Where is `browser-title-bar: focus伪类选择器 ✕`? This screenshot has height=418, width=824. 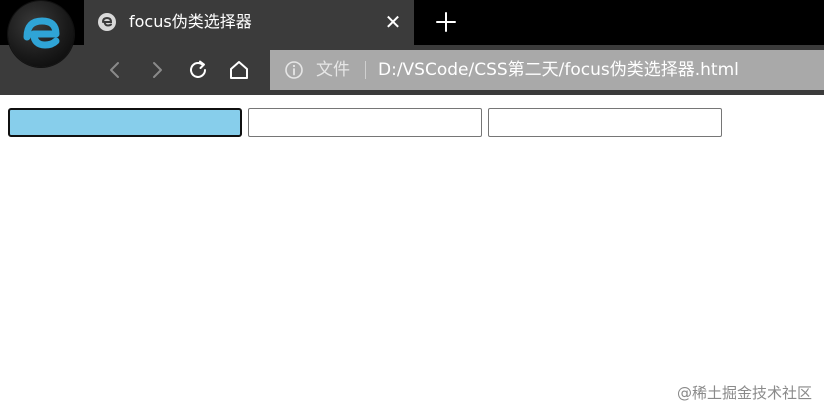 browser-title-bar: focus伪类选择器 ✕ is located at coordinates (412, 22).